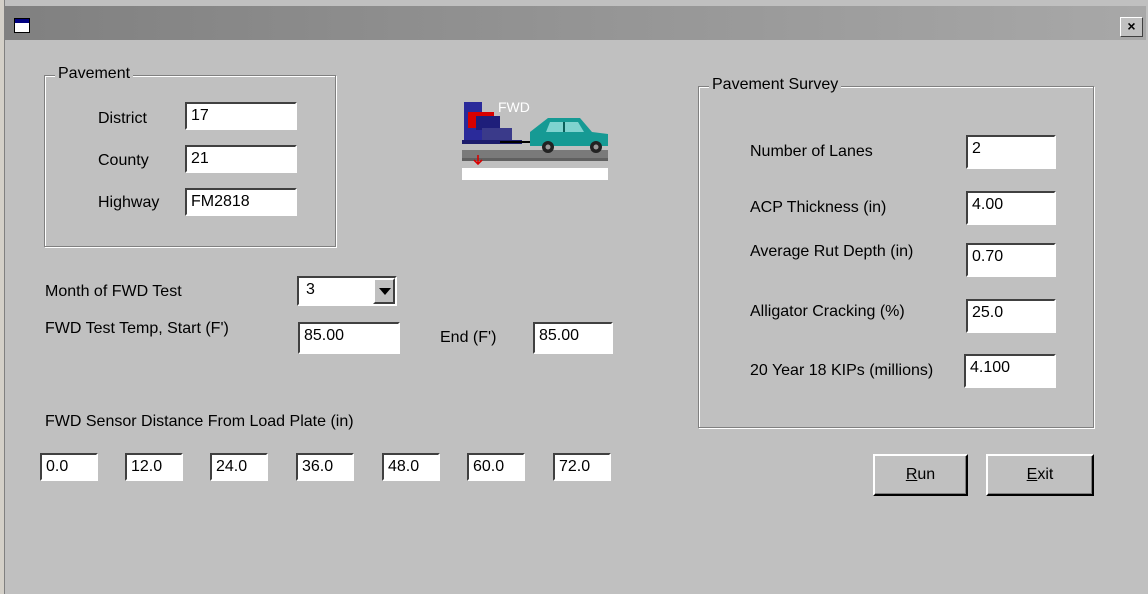 The image size is (1148, 594). What do you see at coordinates (123, 160) in the screenshot?
I see `county-label: County` at bounding box center [123, 160].